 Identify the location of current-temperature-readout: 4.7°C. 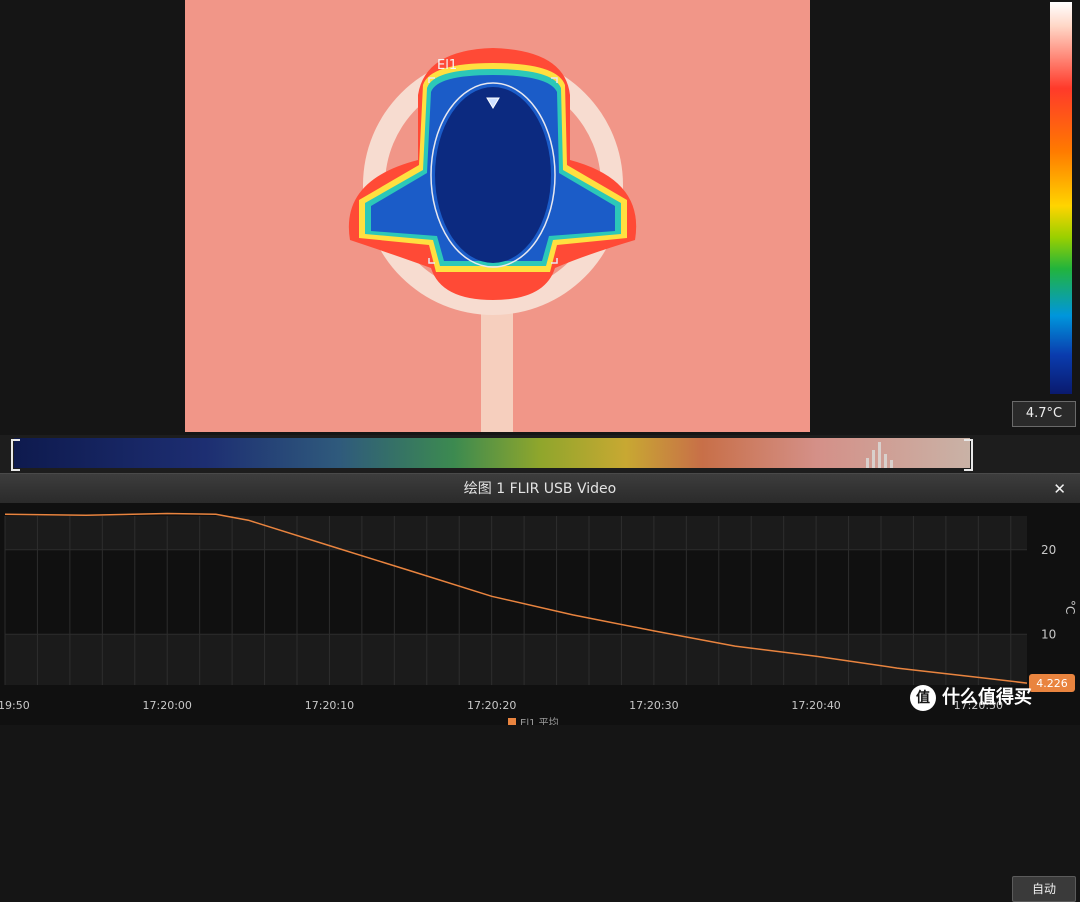
(1044, 414).